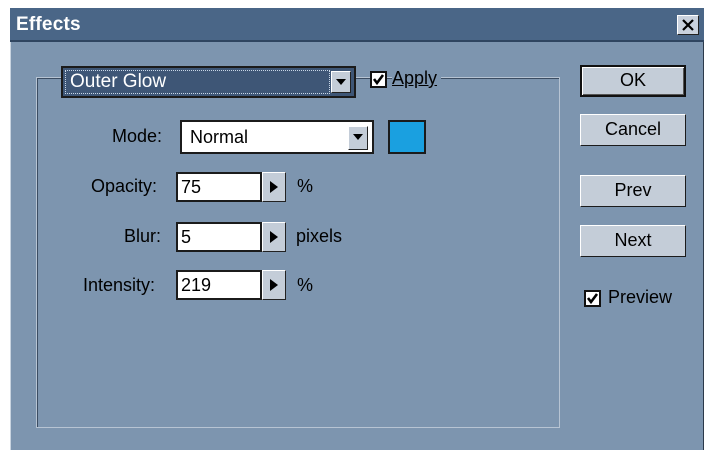 This screenshot has height=450, width=714. What do you see at coordinates (305, 186) in the screenshot?
I see `opacity-unit: %` at bounding box center [305, 186].